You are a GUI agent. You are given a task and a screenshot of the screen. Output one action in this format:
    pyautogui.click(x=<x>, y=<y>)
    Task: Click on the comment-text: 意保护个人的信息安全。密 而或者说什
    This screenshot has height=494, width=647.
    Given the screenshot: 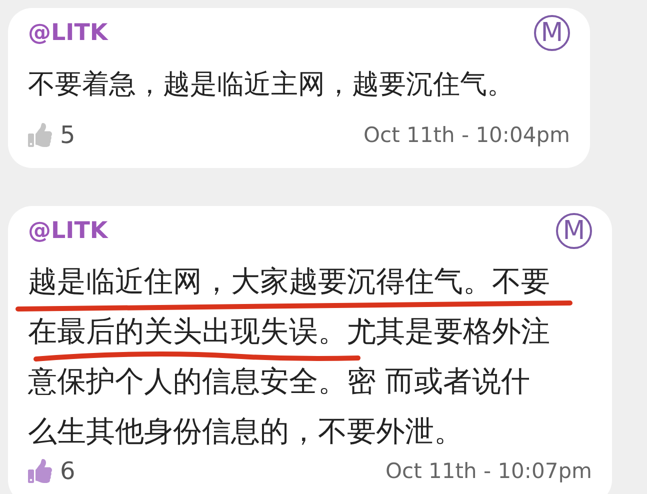 What is the action you would take?
    pyautogui.click(x=280, y=381)
    